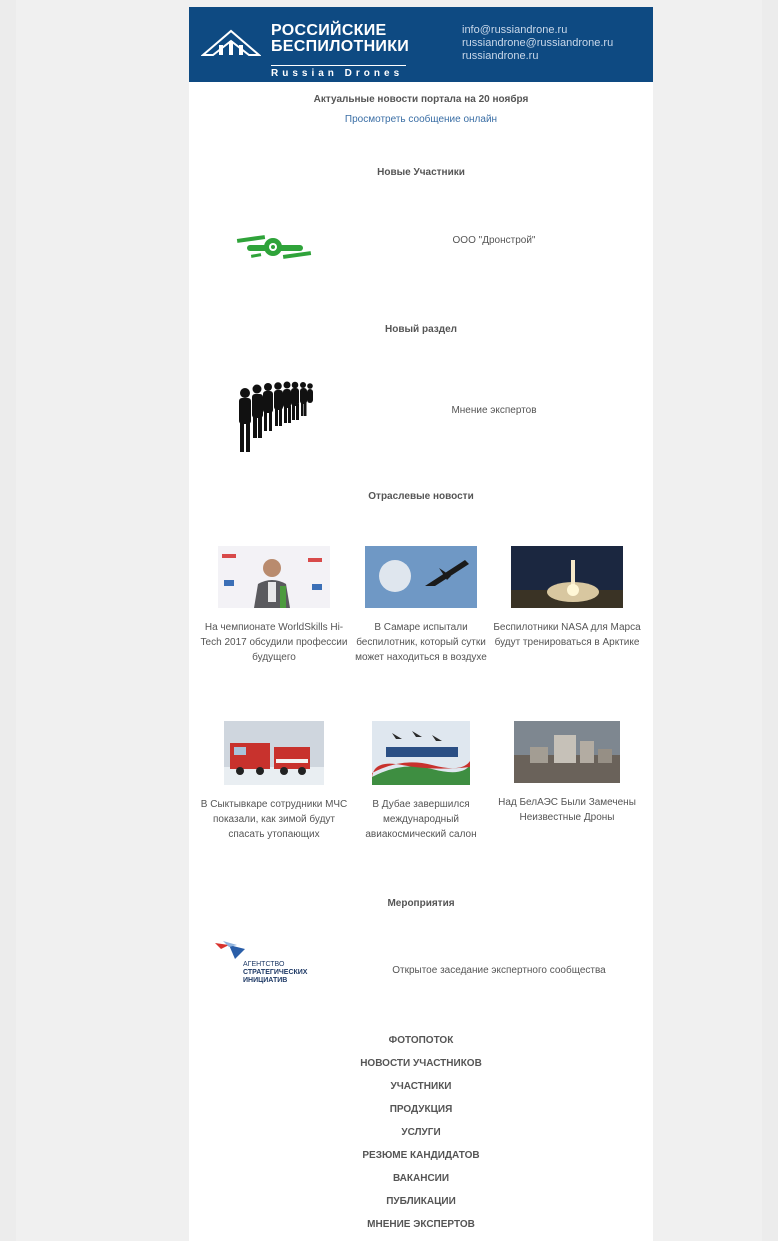 The height and width of the screenshot is (1241, 778). I want to click on new-members-heading: Новые Участники, so click(421, 172).